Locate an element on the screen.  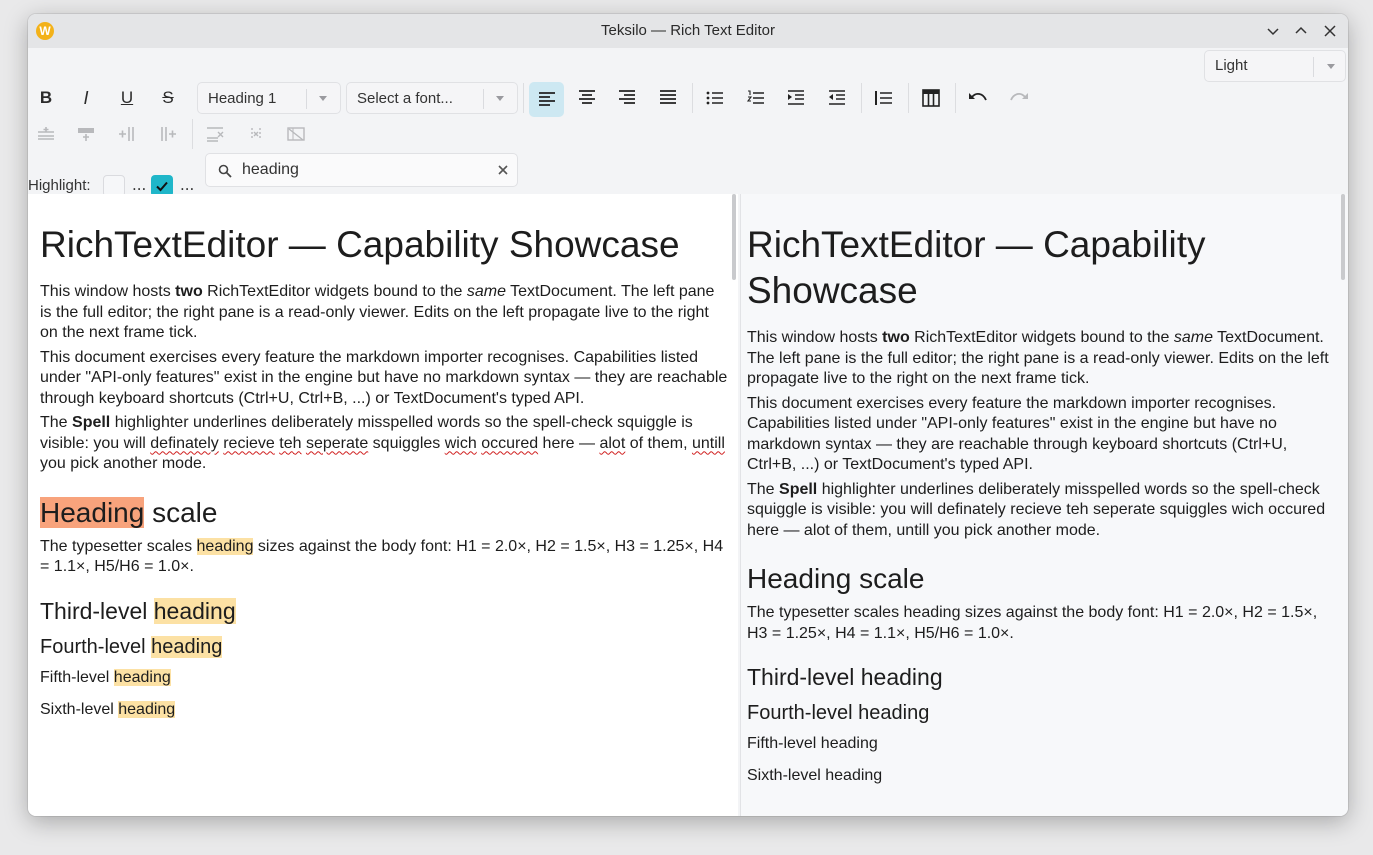
align-right-button is located at coordinates (627, 98).